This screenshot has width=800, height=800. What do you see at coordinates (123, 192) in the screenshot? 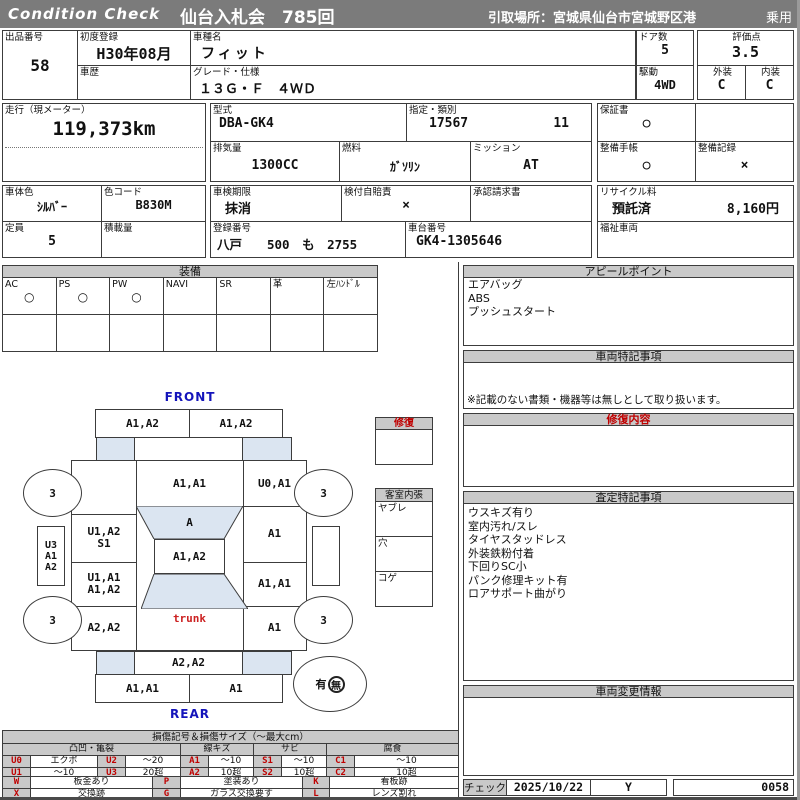
I see `color-code-label: 色コード` at bounding box center [123, 192].